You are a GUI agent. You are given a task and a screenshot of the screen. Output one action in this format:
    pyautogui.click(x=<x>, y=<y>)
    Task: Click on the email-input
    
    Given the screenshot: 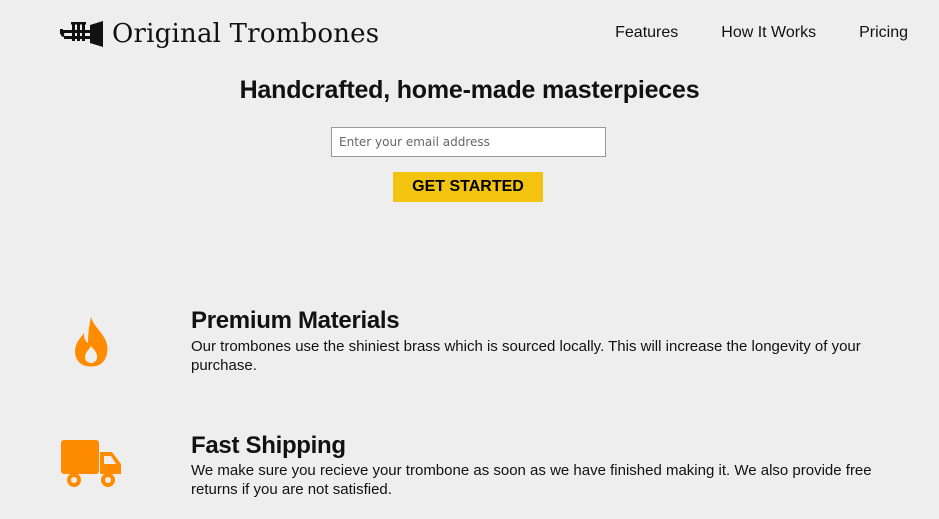 What is the action you would take?
    pyautogui.click(x=468, y=142)
    